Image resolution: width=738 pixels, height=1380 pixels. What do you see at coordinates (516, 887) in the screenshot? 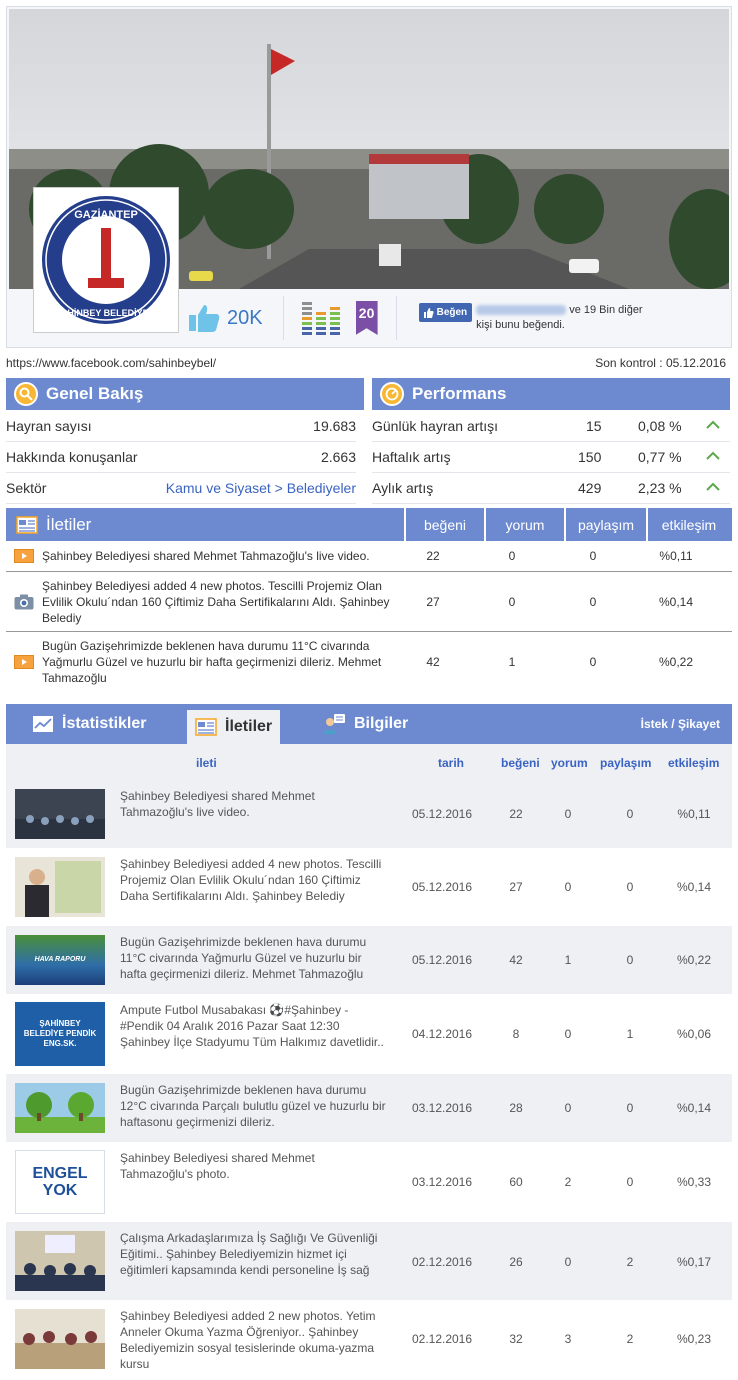
I see `row-likes: 27` at bounding box center [516, 887].